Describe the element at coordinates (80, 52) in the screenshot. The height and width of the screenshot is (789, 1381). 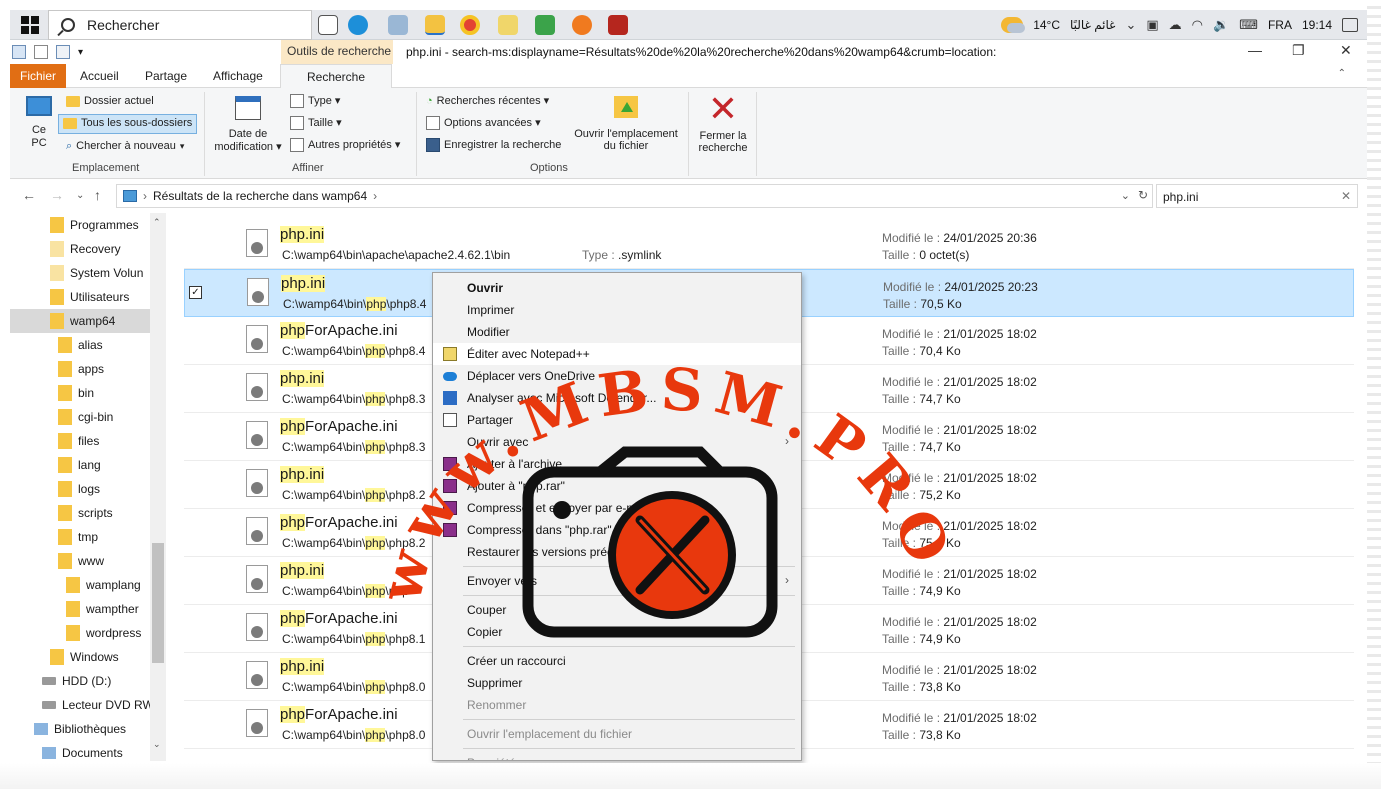
I see `customize-chevron-icon: ▾` at that location.